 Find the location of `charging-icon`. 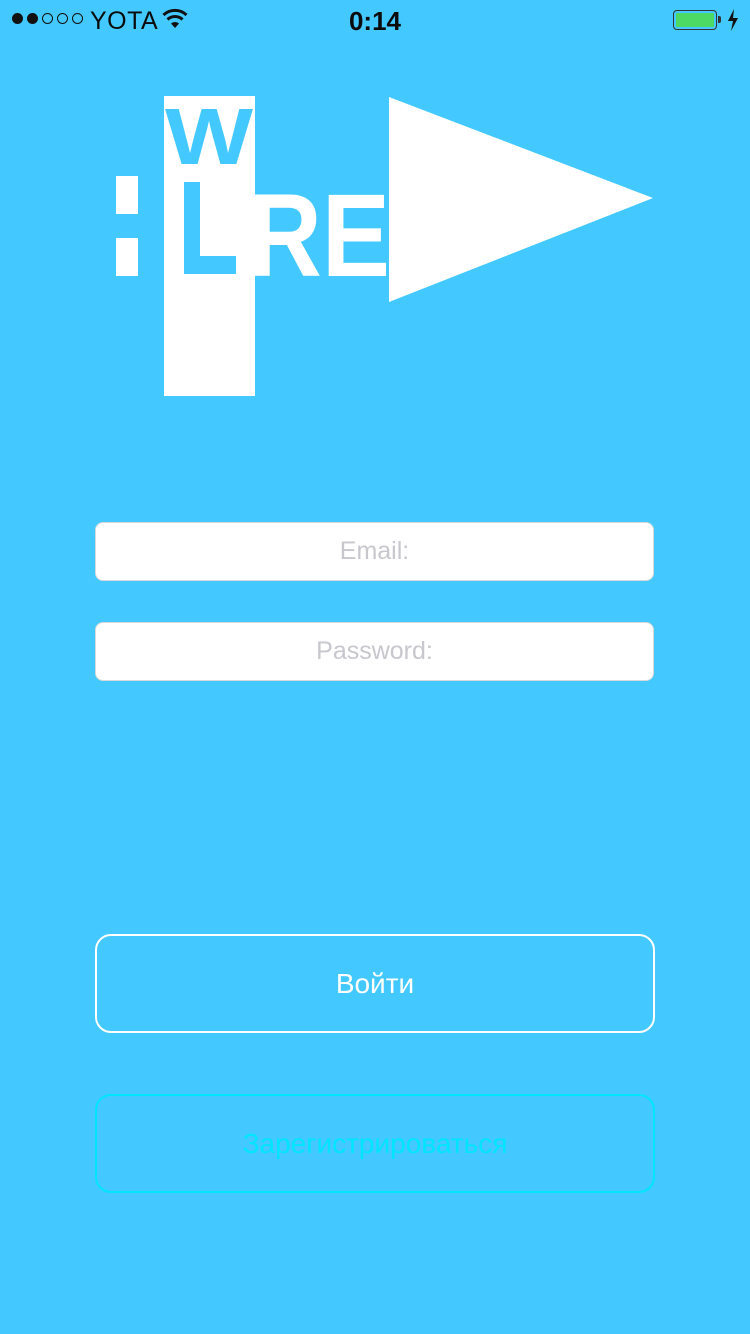

charging-icon is located at coordinates (733, 20).